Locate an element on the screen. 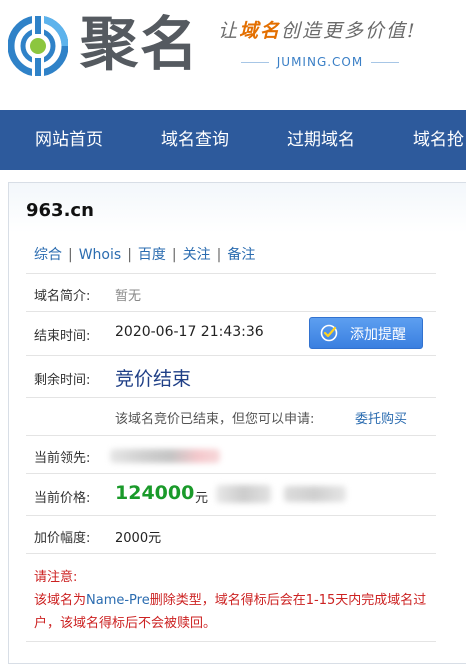  link-baidu: 百度 is located at coordinates (152, 255).